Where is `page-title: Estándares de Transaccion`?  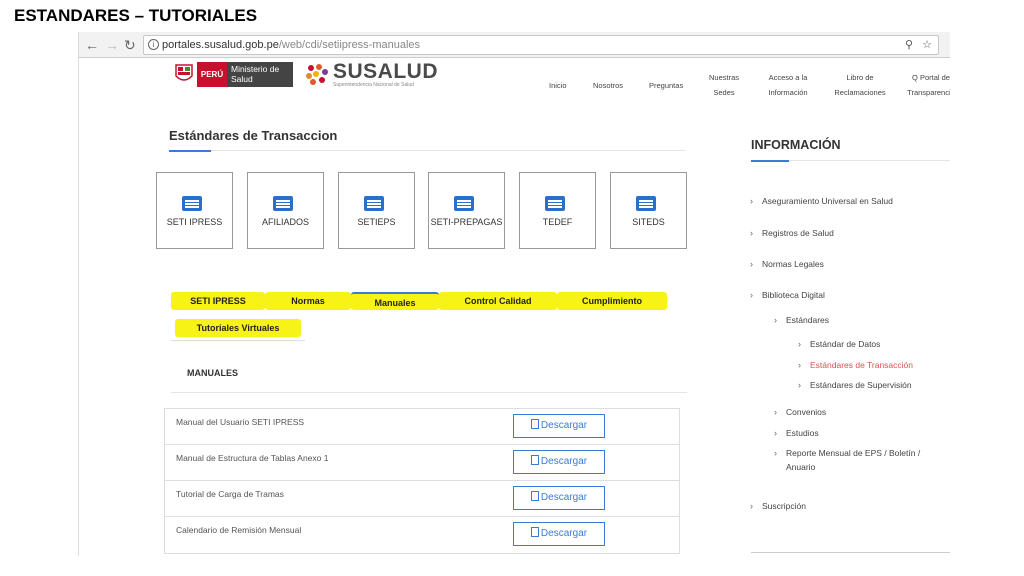
page-title: Estándares de Transaccion is located at coordinates (253, 135).